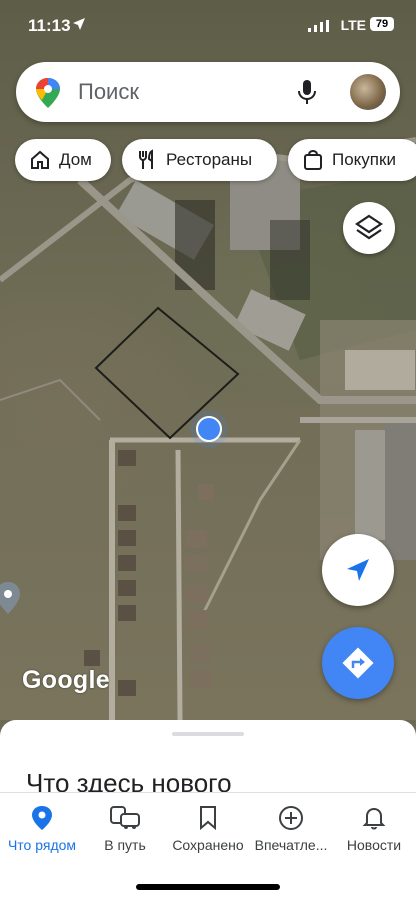  Describe the element at coordinates (125, 817) in the screenshot. I see `commute-icon` at that location.